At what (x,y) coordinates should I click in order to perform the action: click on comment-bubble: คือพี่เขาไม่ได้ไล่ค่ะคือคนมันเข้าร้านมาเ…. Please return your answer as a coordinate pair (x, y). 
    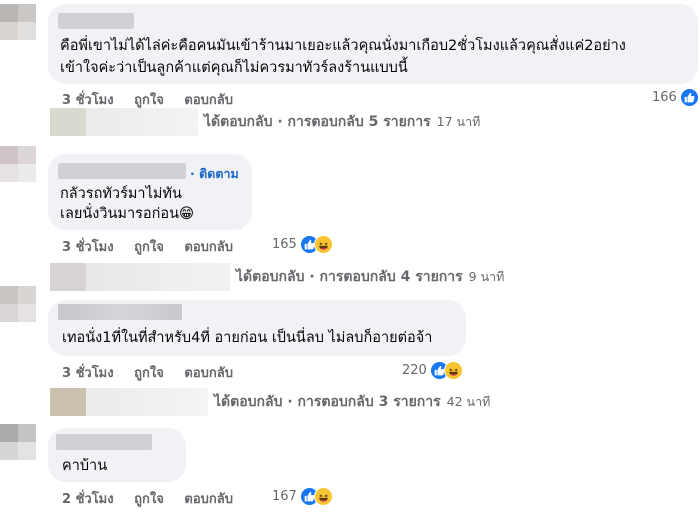
    Looking at the image, I should click on (373, 44).